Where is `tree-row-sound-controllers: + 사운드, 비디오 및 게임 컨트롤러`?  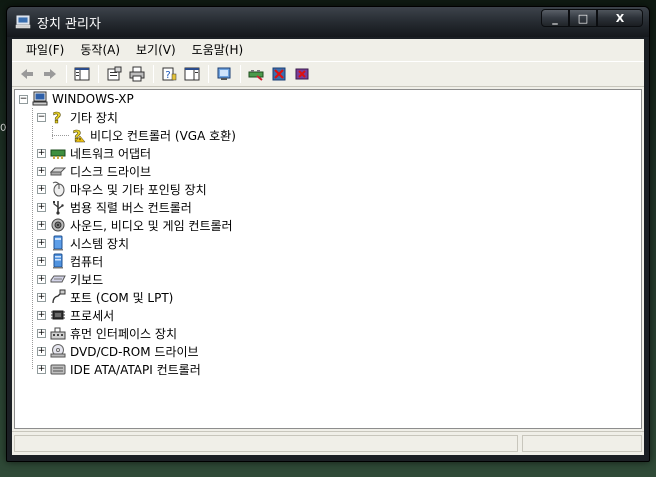
tree-row-sound-controllers: + 사운드, 비디오 및 게임 컨트롤러 is located at coordinates (135, 225).